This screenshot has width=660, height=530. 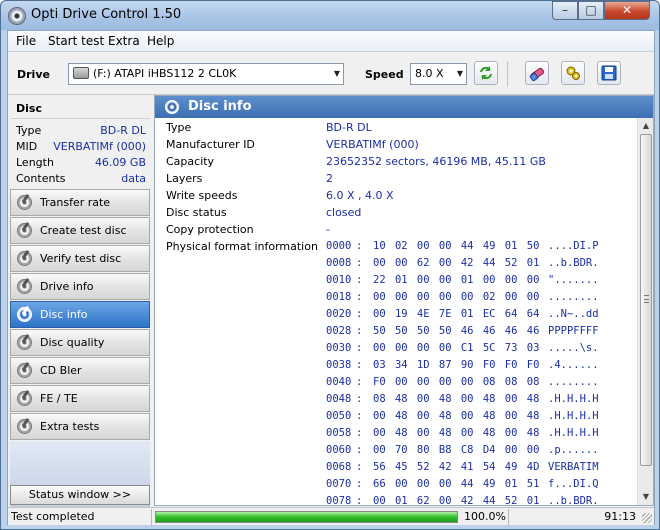 What do you see at coordinates (438, 74) in the screenshot?
I see `speed-select: 8.0 X ▼` at bounding box center [438, 74].